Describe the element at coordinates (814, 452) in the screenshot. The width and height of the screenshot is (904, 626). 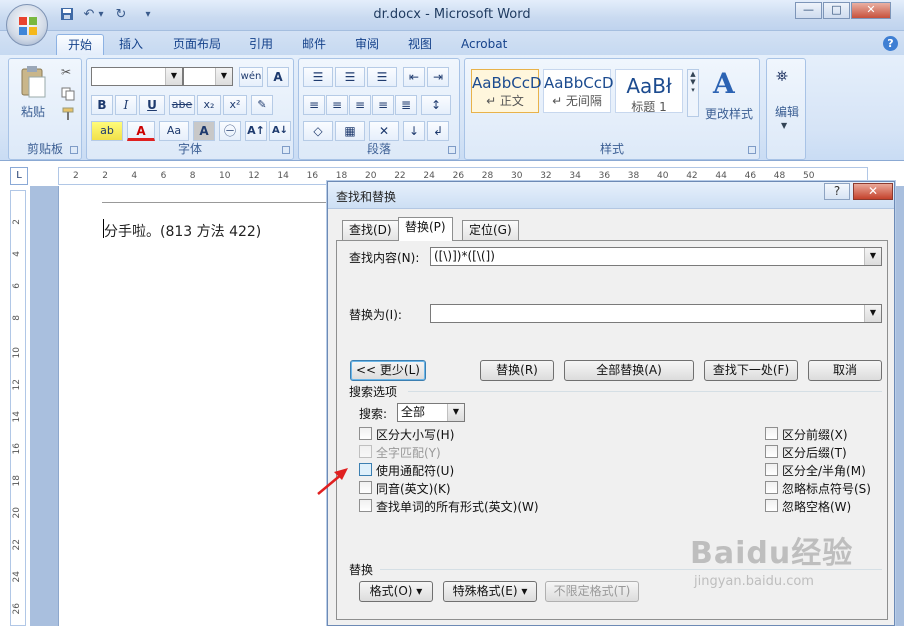
I see `match-suffix-label: 区分后缀(T)` at that location.